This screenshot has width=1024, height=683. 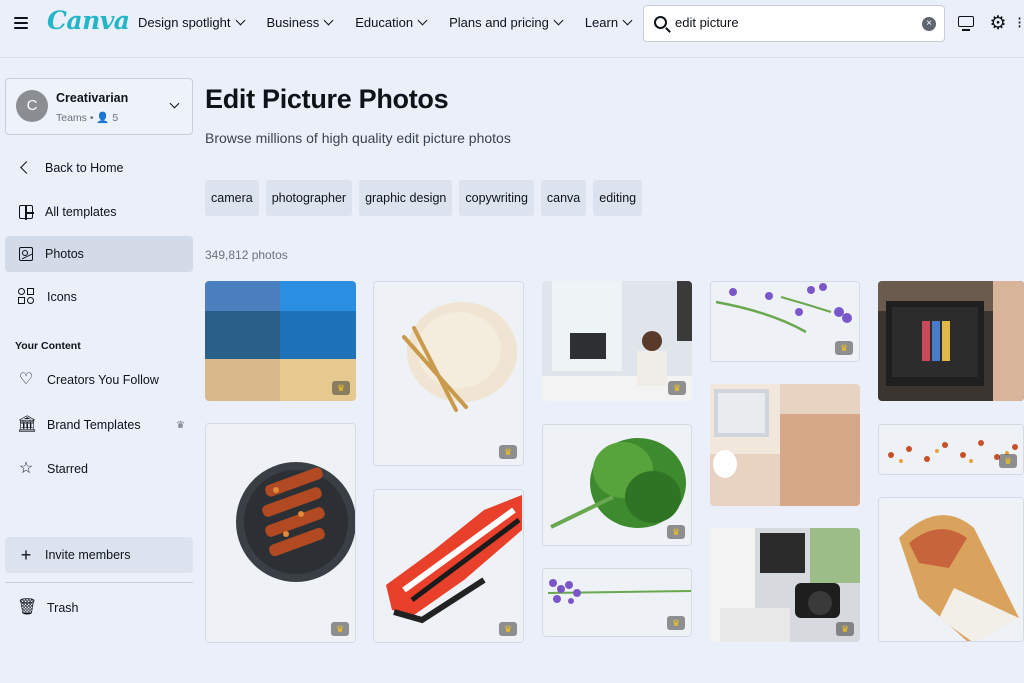 I want to click on brand-icon: 🏛, so click(x=27, y=424).